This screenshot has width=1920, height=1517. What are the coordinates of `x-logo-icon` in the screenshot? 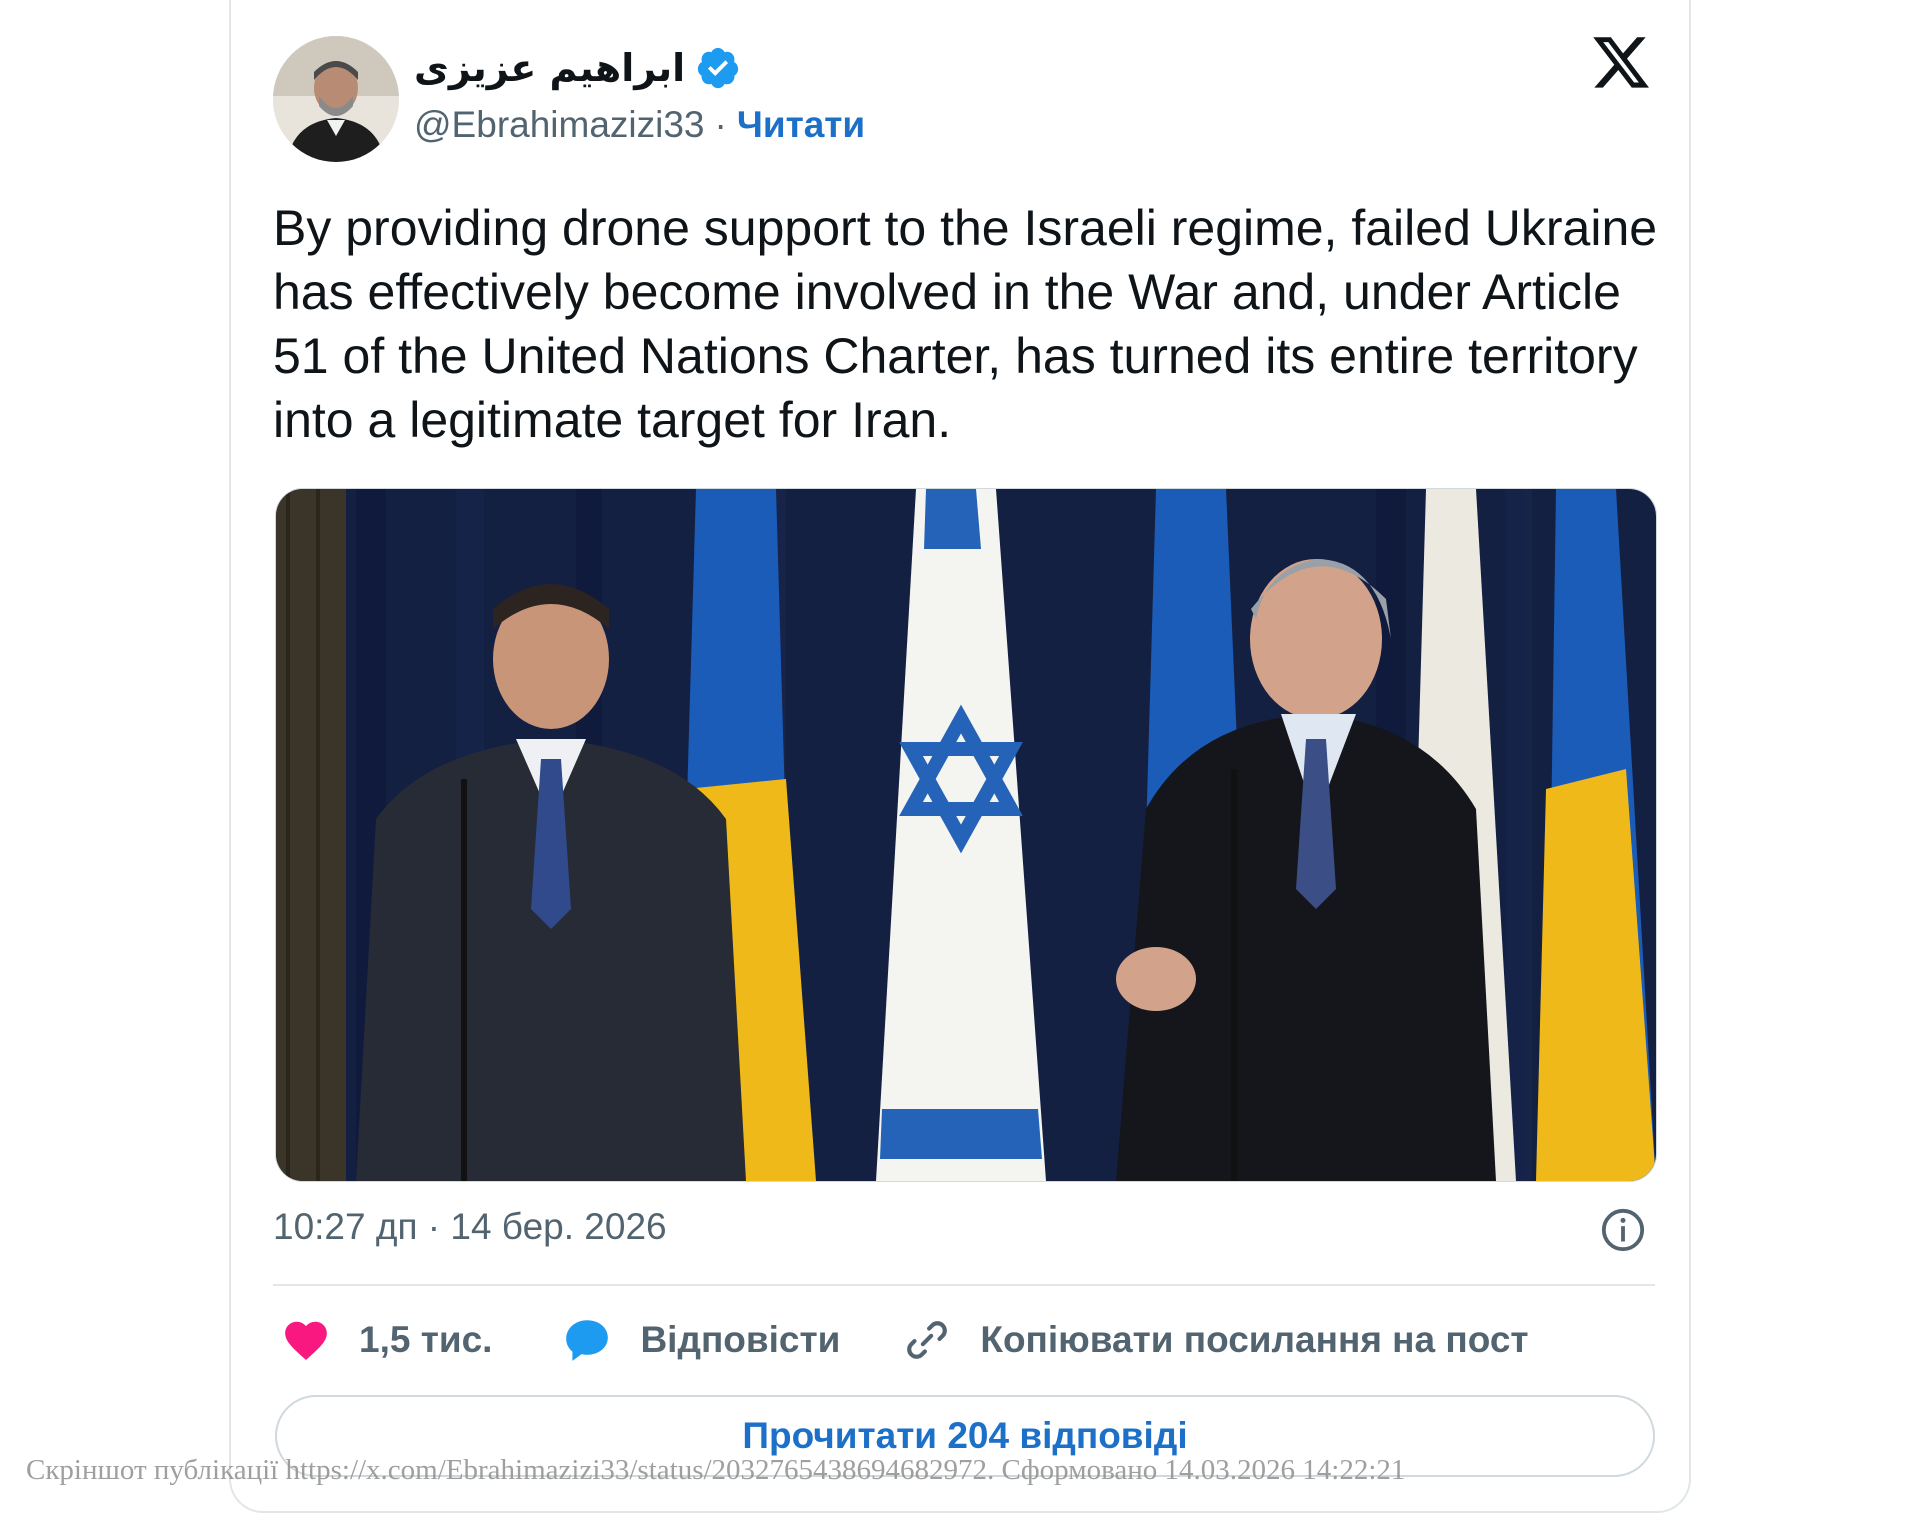 It's located at (1621, 65).